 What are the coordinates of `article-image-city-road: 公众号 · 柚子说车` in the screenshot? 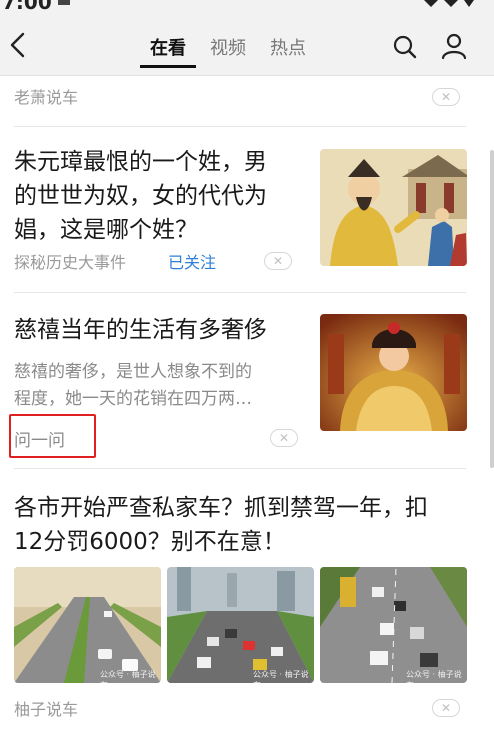 It's located at (393, 625).